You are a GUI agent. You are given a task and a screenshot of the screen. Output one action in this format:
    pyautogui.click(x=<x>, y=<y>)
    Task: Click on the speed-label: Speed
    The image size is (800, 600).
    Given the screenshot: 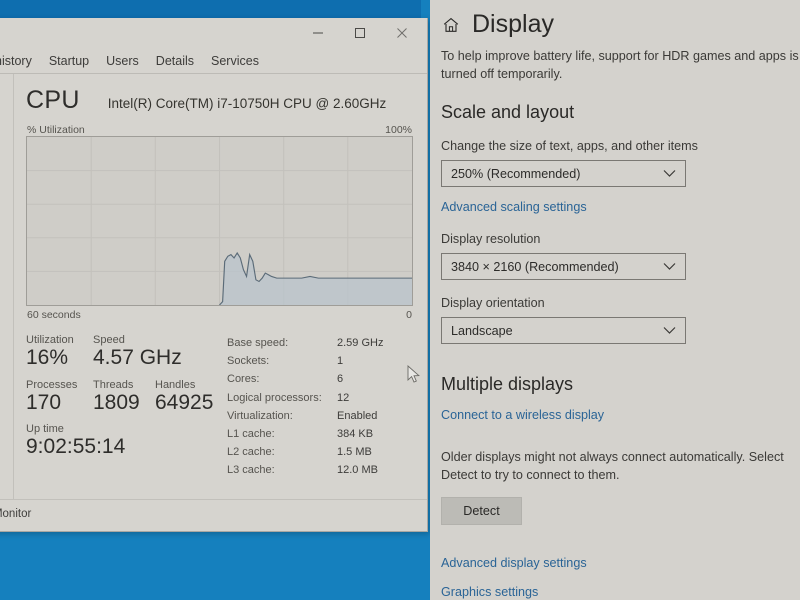 What is the action you would take?
    pyautogui.click(x=109, y=340)
    